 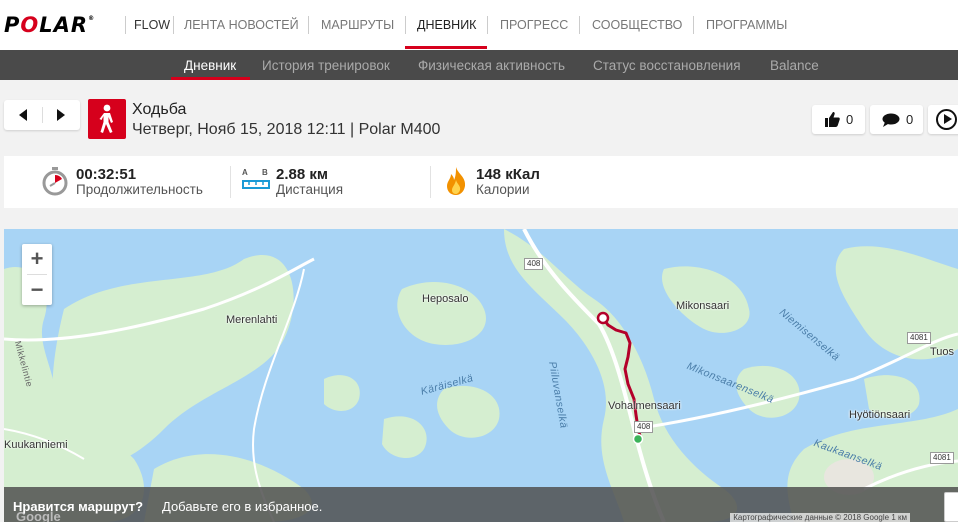 I want to click on previous-session-button, so click(x=23, y=115).